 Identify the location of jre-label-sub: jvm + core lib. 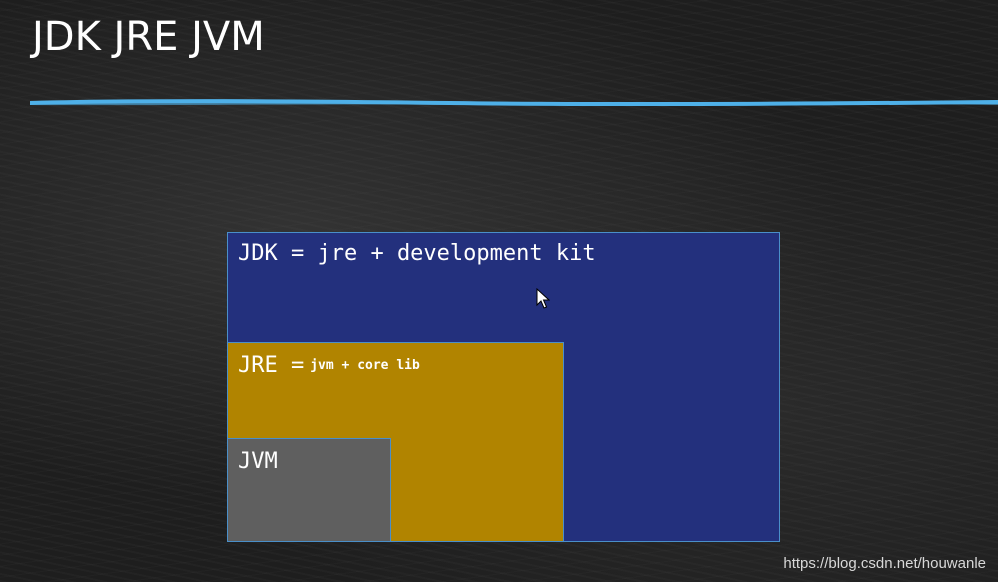
(365, 365).